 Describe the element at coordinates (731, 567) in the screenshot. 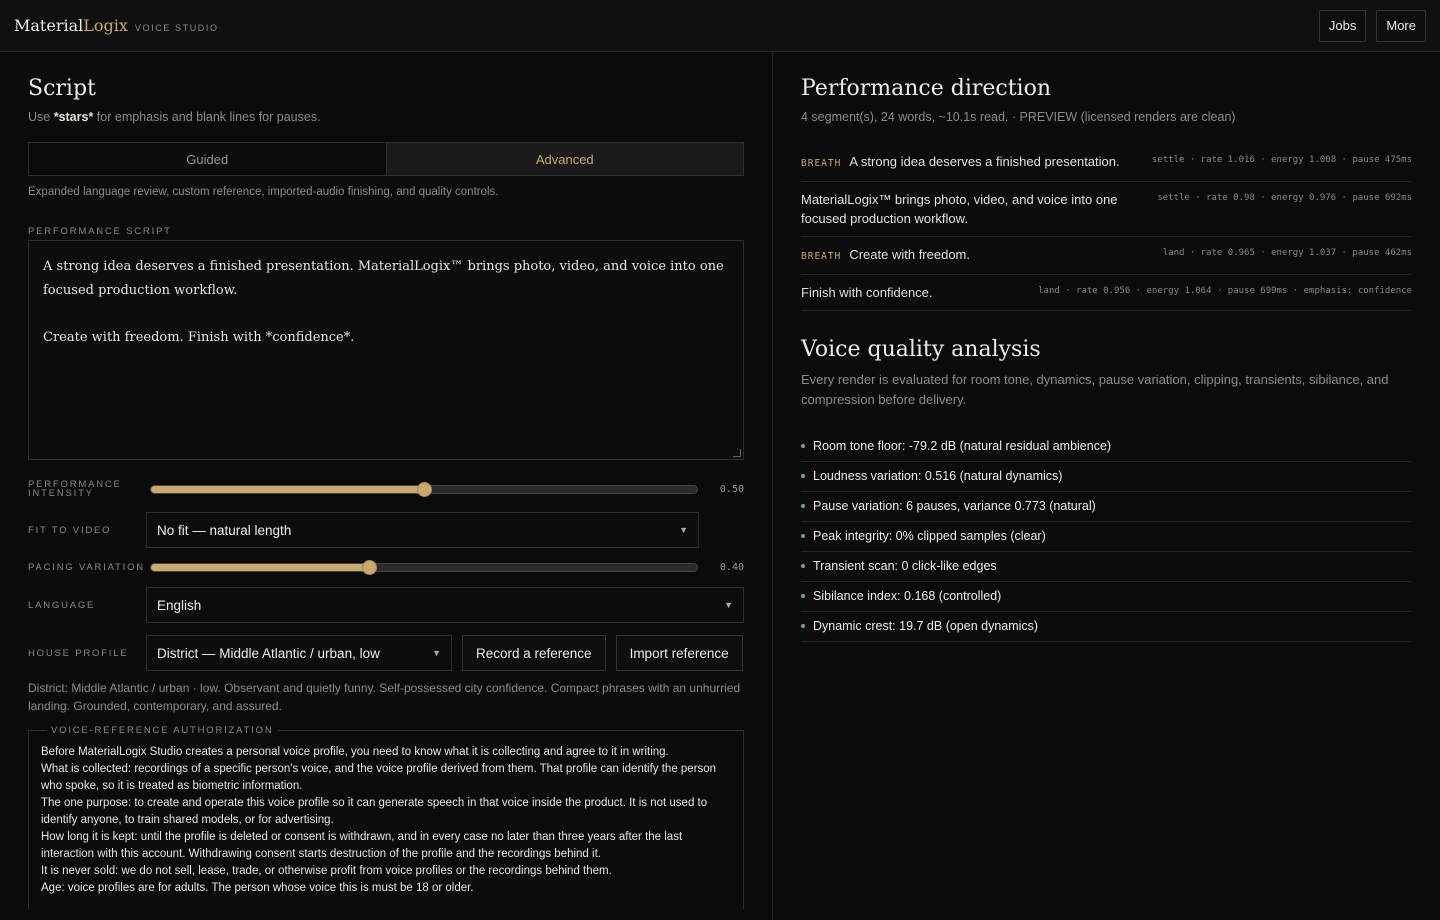

I see `pacing-value: 0.40` at that location.